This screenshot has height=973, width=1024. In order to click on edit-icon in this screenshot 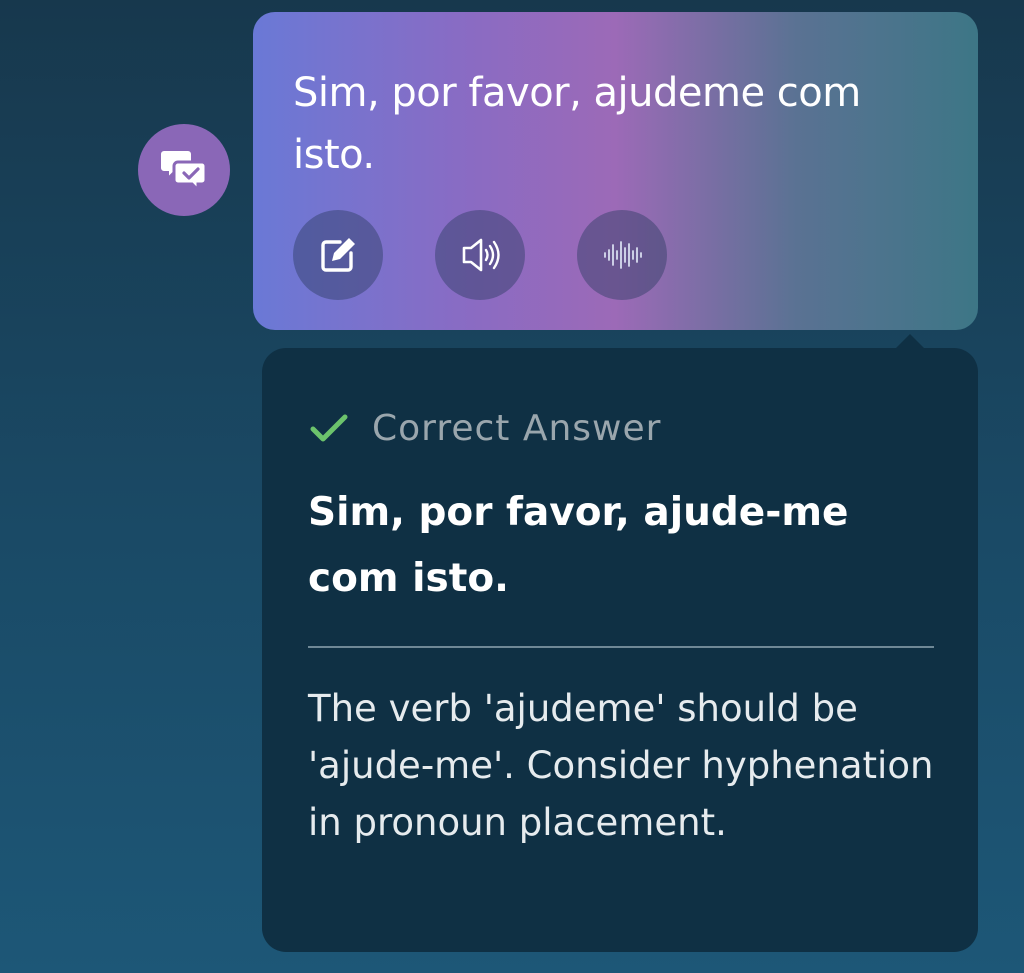, I will do `click(338, 255)`.